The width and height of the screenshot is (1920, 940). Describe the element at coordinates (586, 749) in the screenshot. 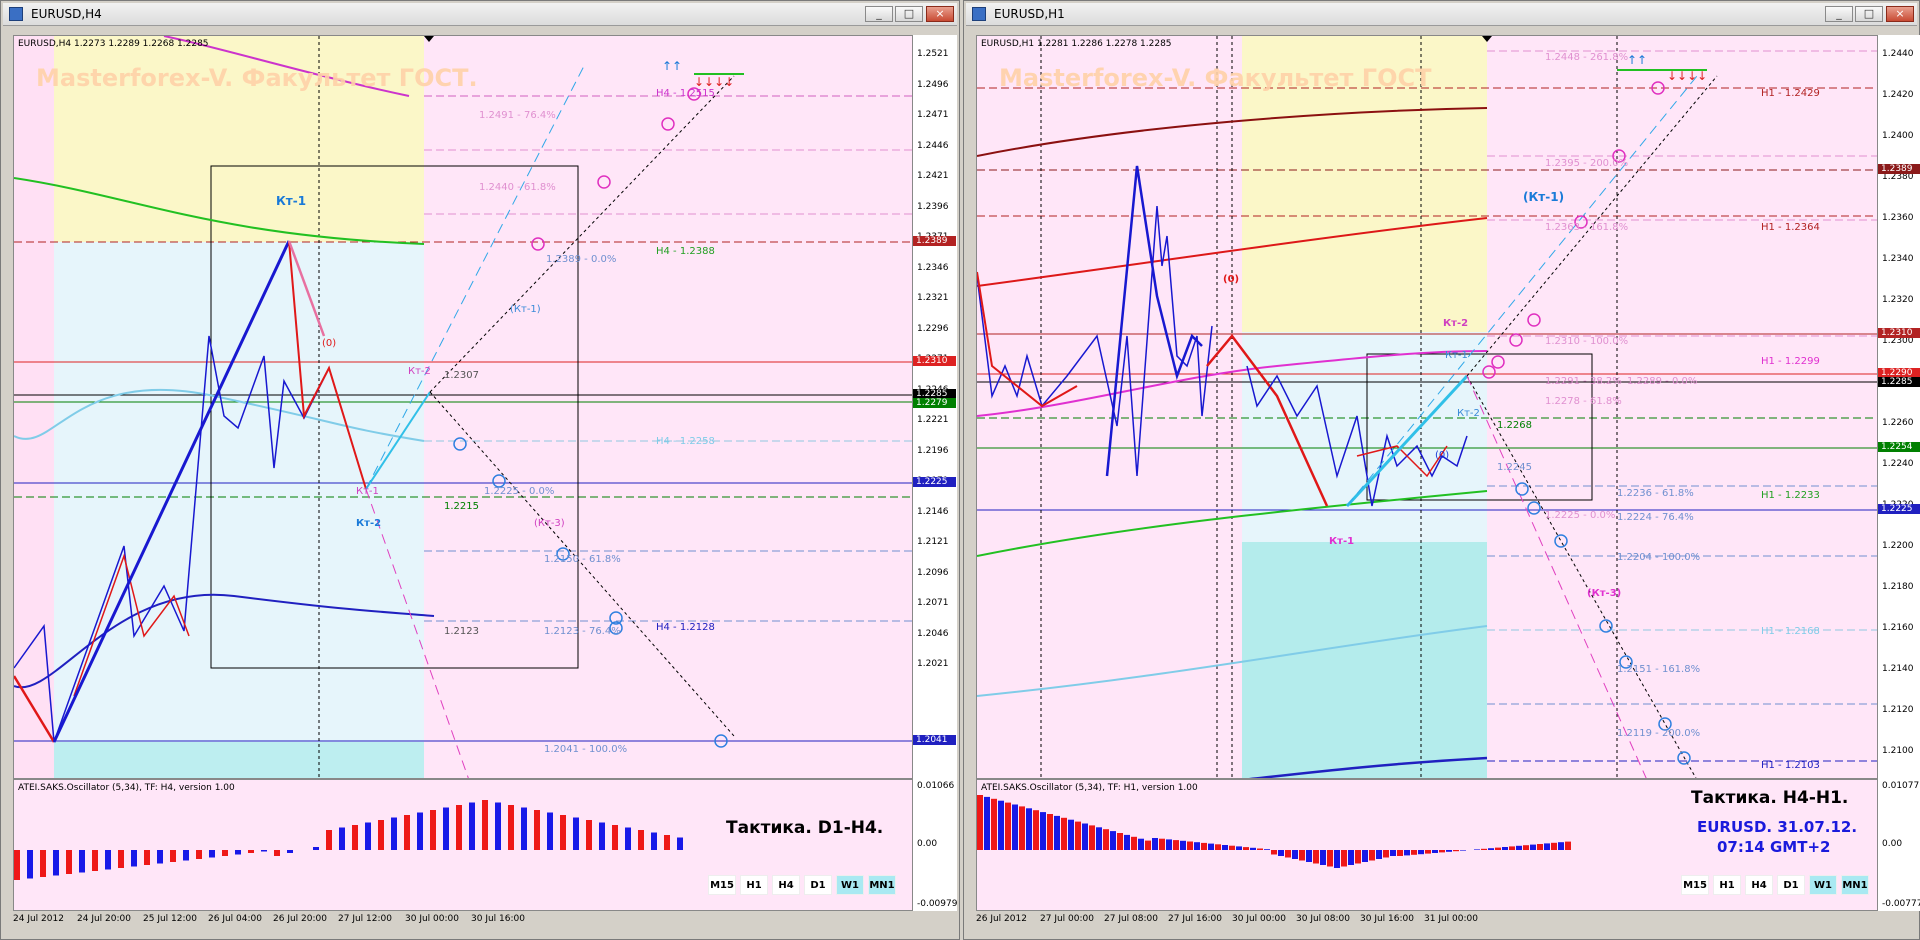

I see `fibo-label: 1.2041 - 100.0%` at that location.